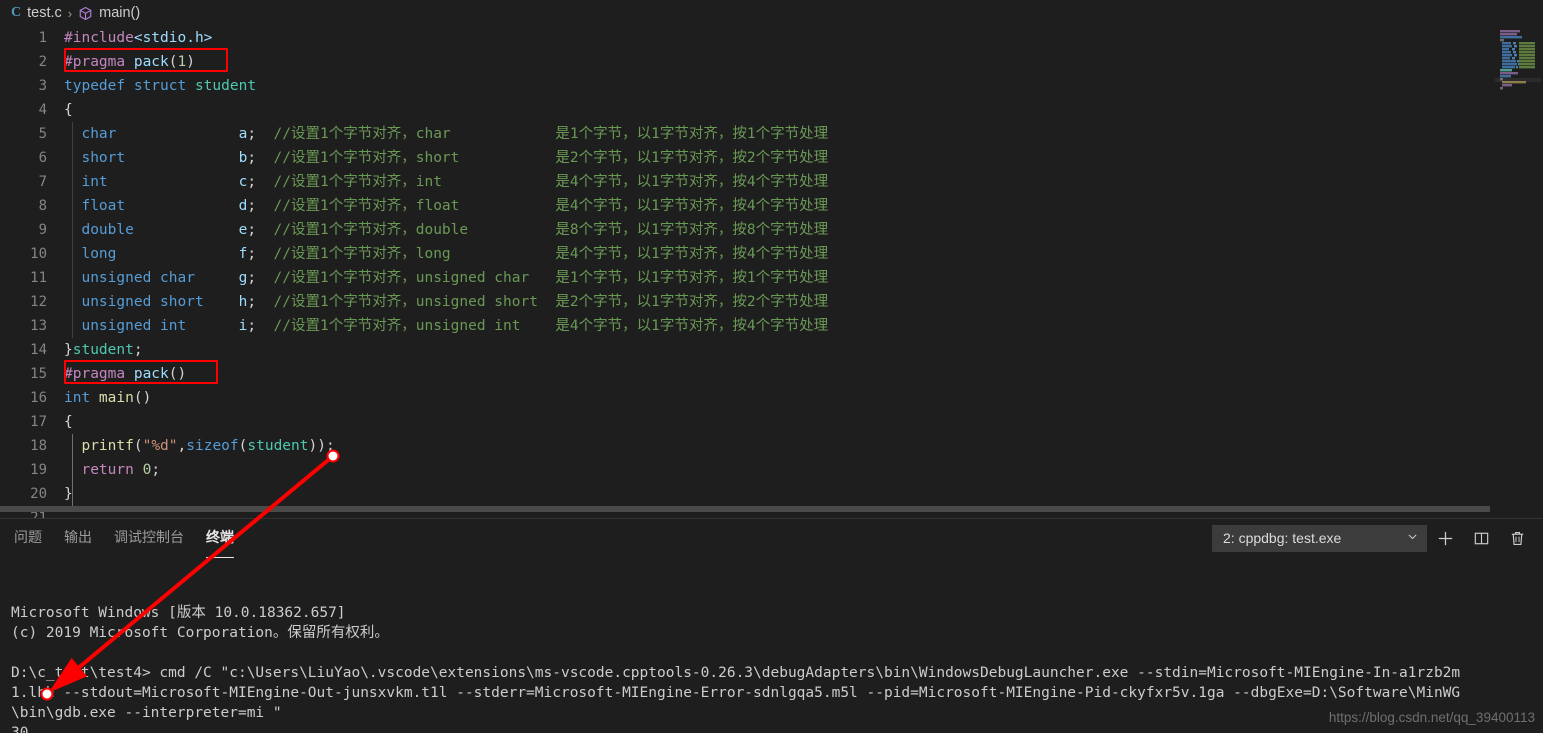 The width and height of the screenshot is (1543, 733). What do you see at coordinates (16, 12) in the screenshot?
I see `c-file-icon: C` at bounding box center [16, 12].